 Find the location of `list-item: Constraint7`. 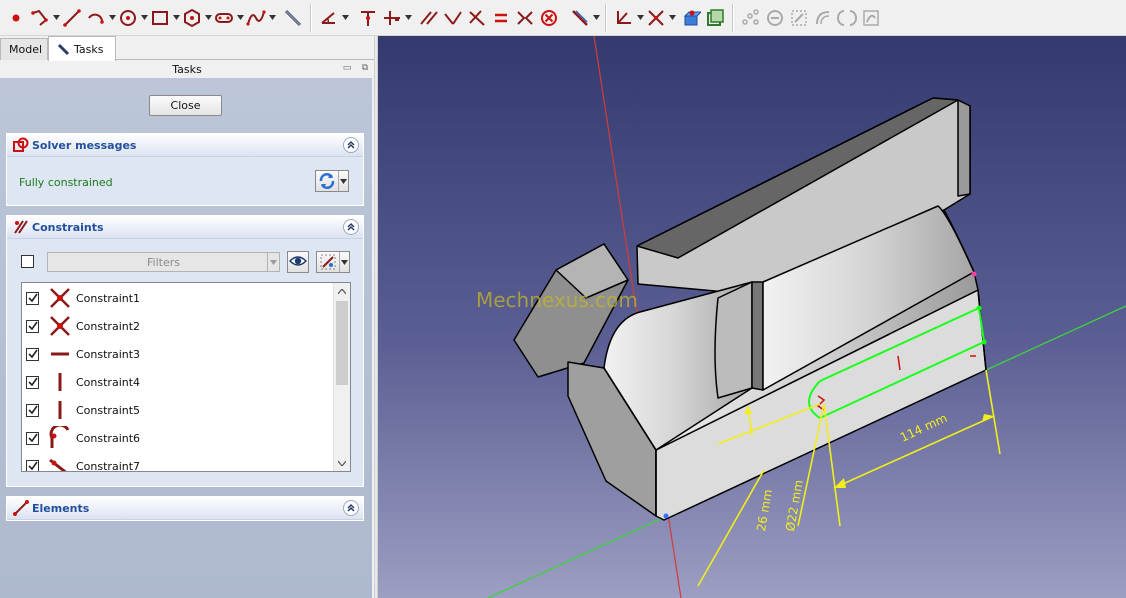

list-item: Constraint7 is located at coordinates (178, 462).